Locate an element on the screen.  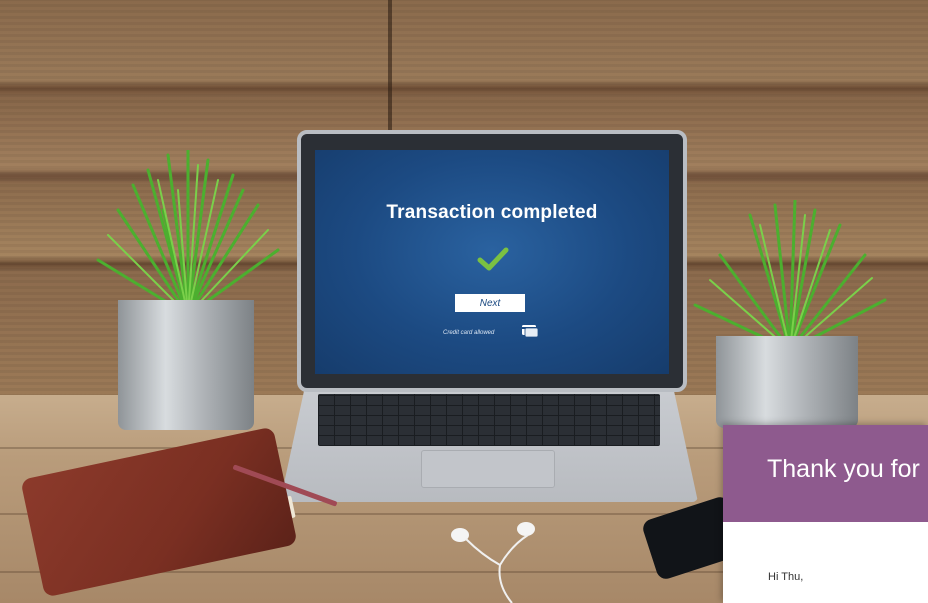
right-metal-pot is located at coordinates (787, 382).